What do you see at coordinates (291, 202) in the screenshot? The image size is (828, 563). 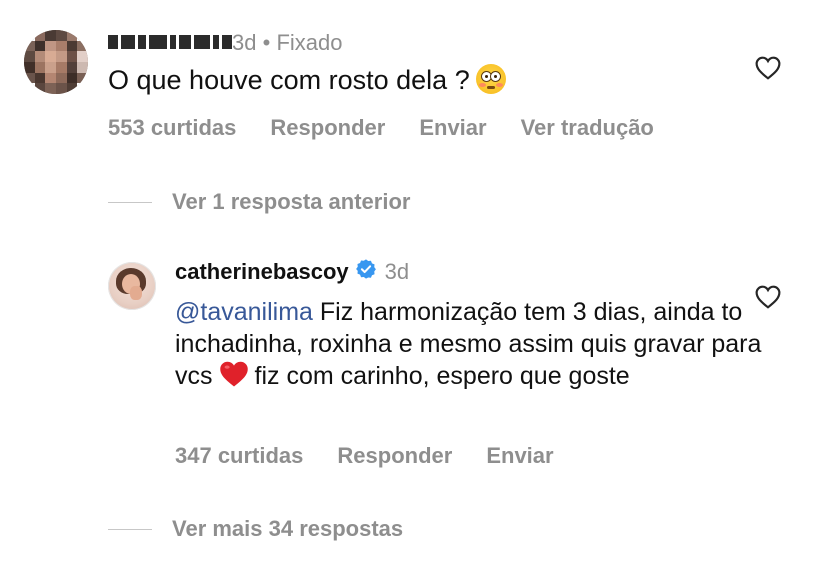 I see `view-previous-label: Ver 1 resposta anterior` at bounding box center [291, 202].